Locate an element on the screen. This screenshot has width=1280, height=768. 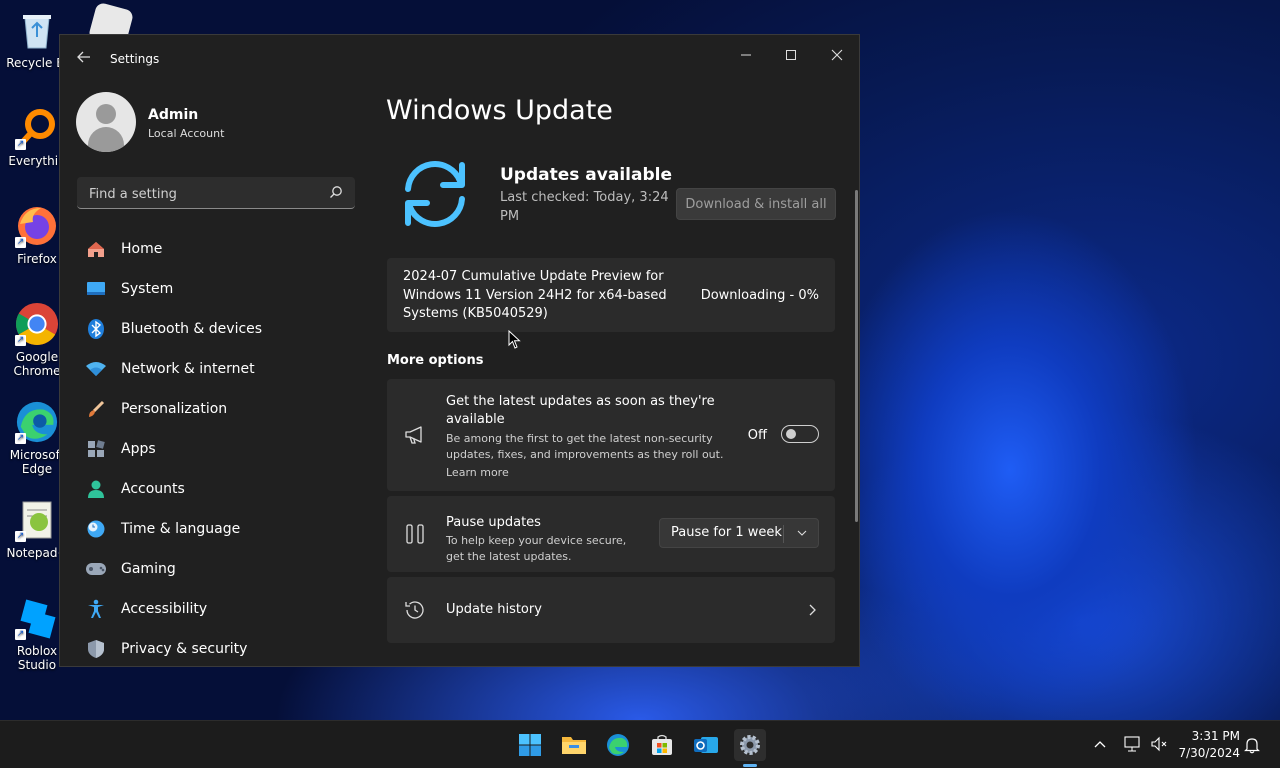
edge-icon is located at coordinates (618, 745).